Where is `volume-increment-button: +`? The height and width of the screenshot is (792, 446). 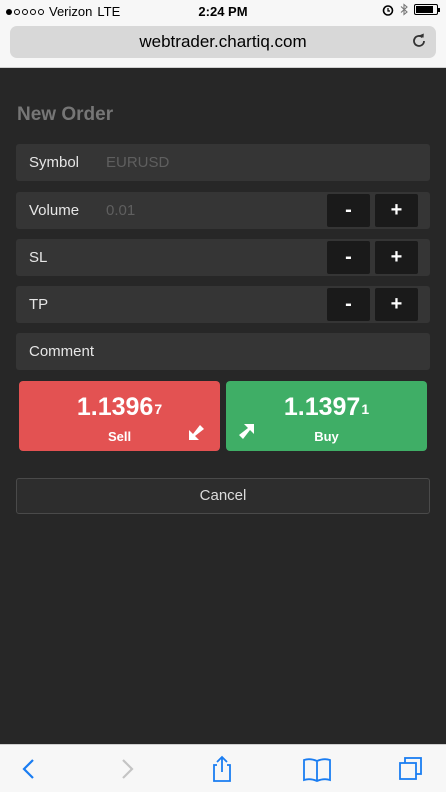
volume-increment-button: + is located at coordinates (396, 210).